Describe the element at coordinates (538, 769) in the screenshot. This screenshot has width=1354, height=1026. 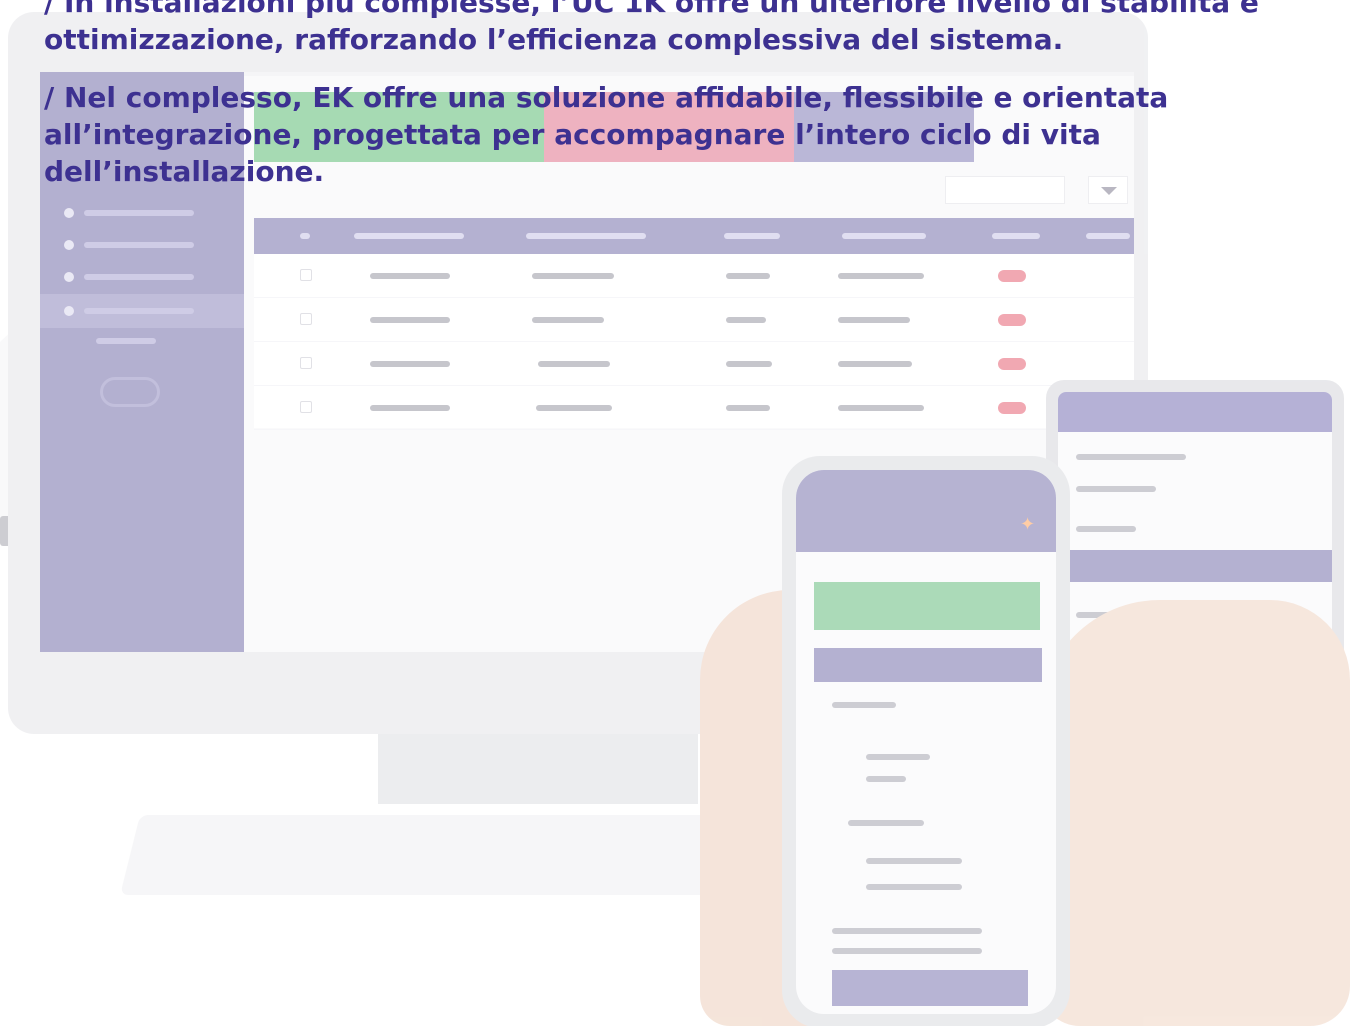
I see `monitor-stand` at that location.